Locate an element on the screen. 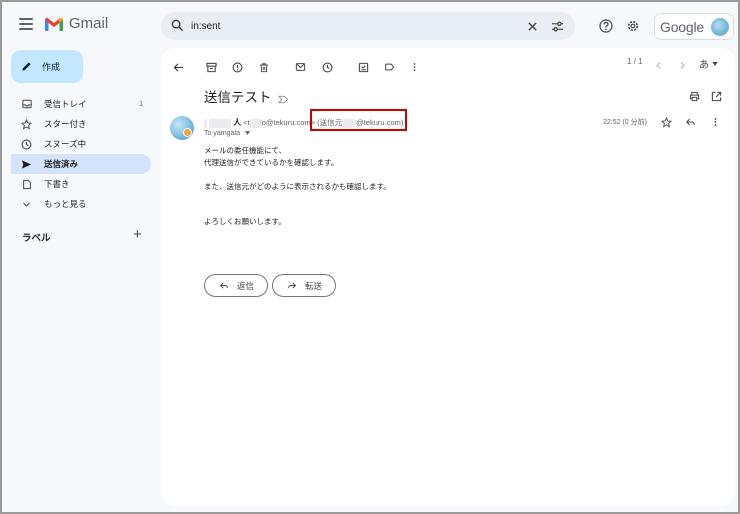 This screenshot has height=514, width=740. star-icon is located at coordinates (26, 124).